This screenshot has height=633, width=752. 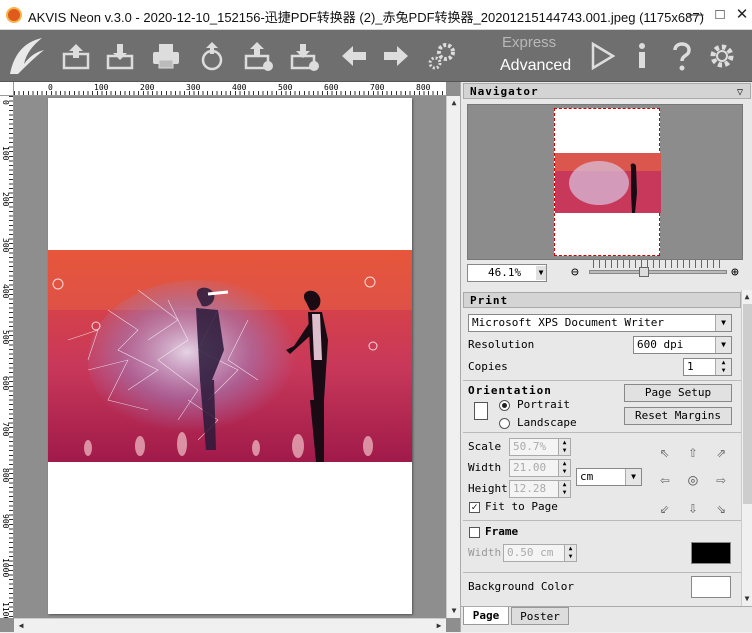 I want to click on scroll-left-arrow-icon: ◀, so click(x=21, y=626).